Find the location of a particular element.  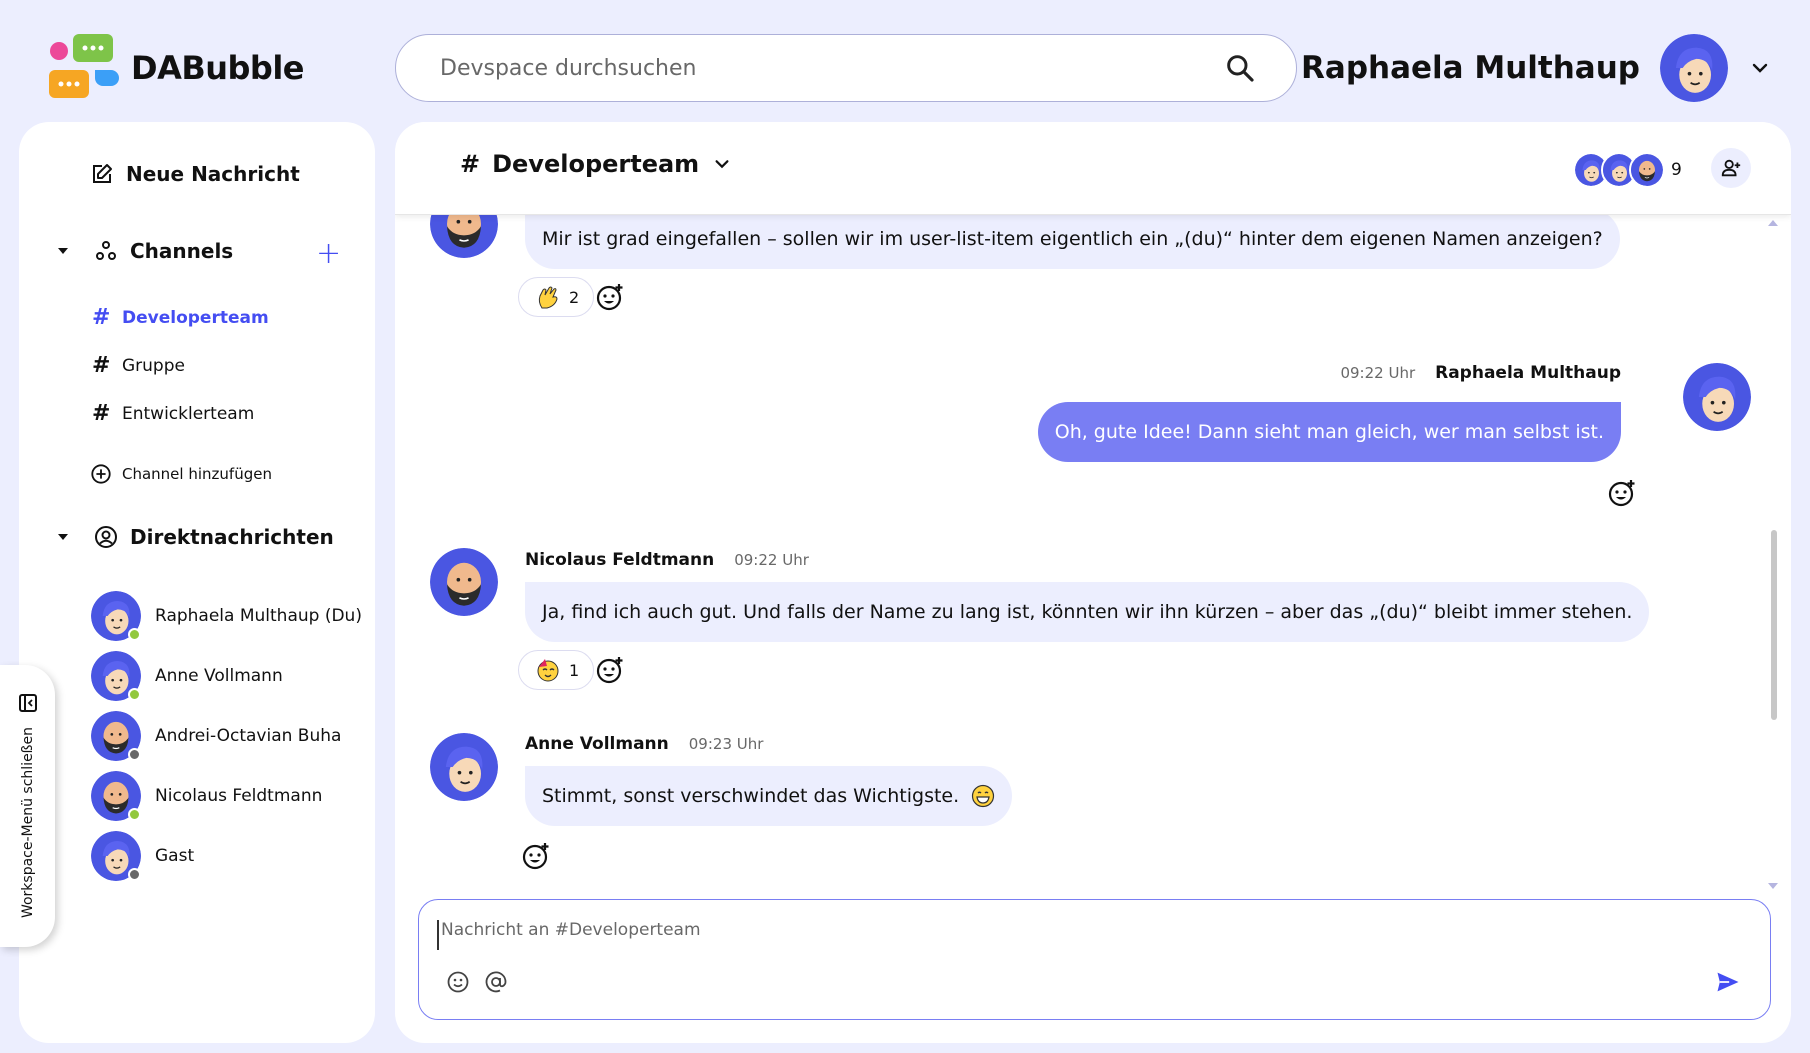

message-author: Raphaela Multhaup is located at coordinates (1528, 373).